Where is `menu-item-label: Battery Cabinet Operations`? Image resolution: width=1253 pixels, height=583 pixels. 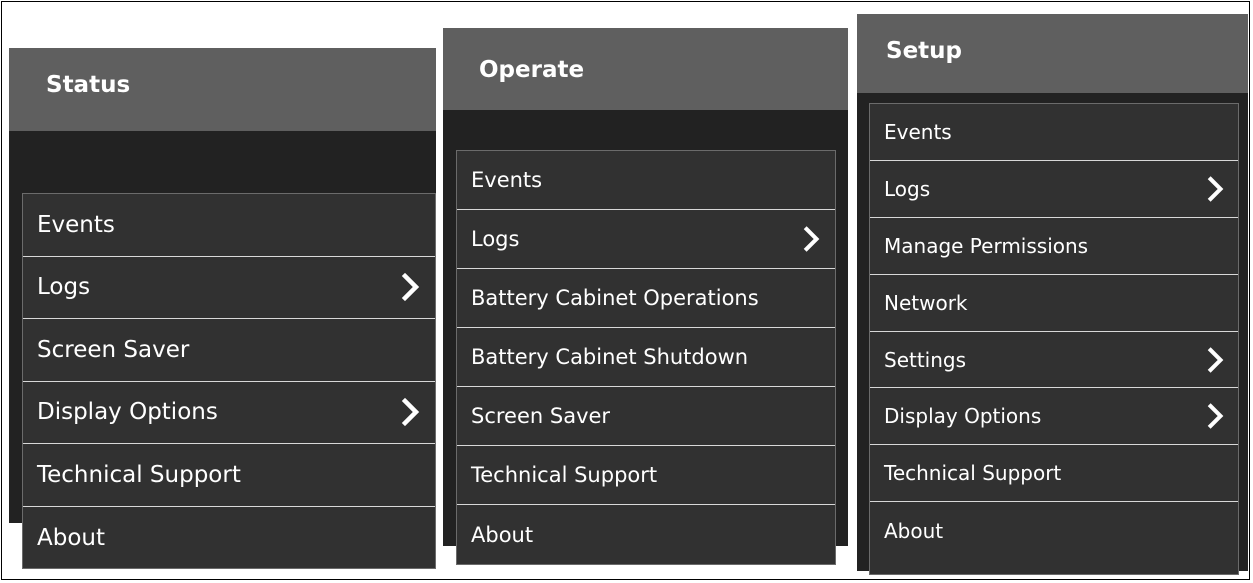
menu-item-label: Battery Cabinet Operations is located at coordinates (615, 298).